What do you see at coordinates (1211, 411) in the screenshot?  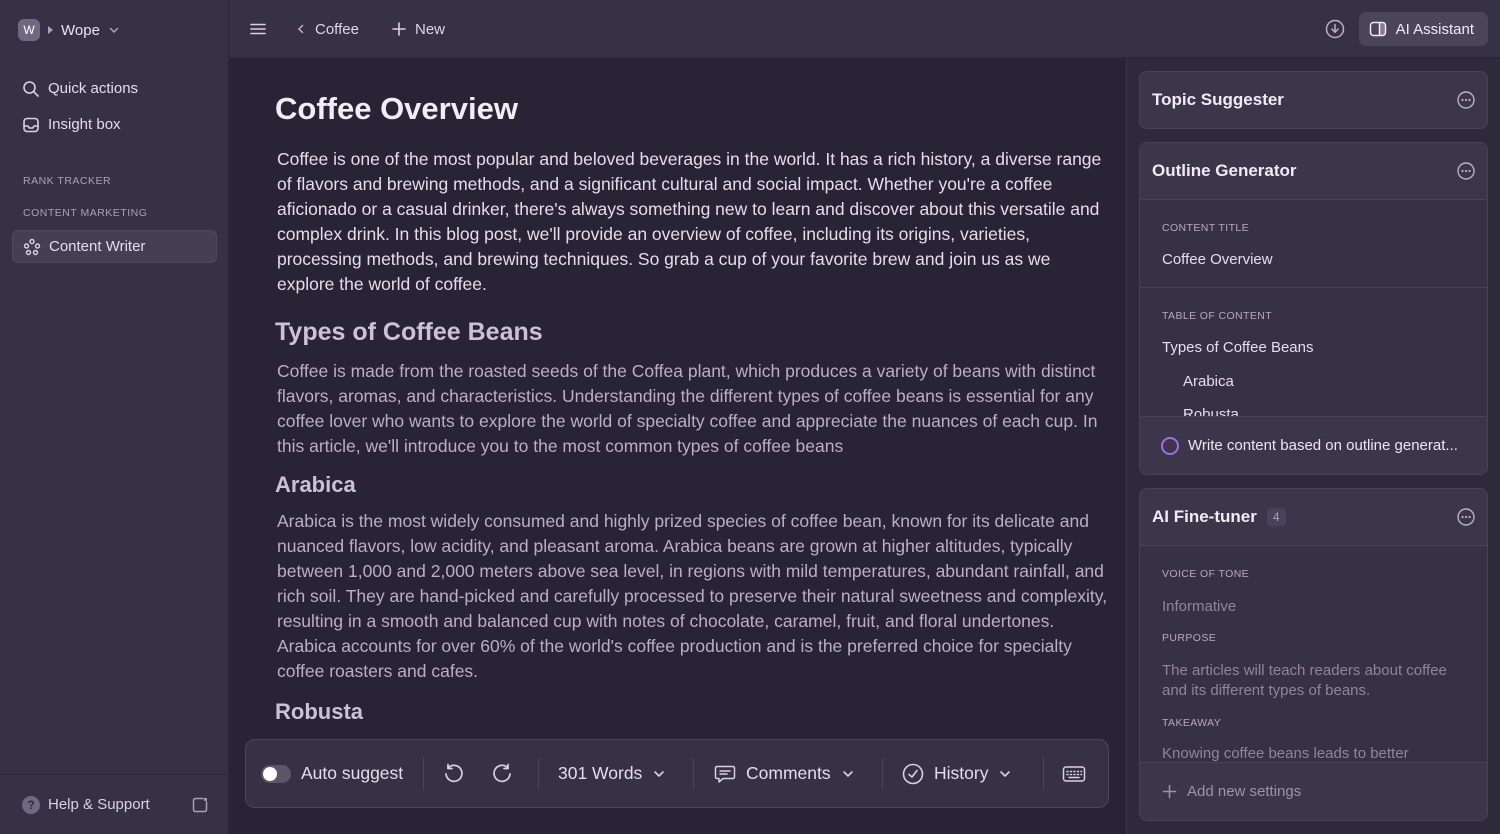 I see `toc-item: Robusta` at bounding box center [1211, 411].